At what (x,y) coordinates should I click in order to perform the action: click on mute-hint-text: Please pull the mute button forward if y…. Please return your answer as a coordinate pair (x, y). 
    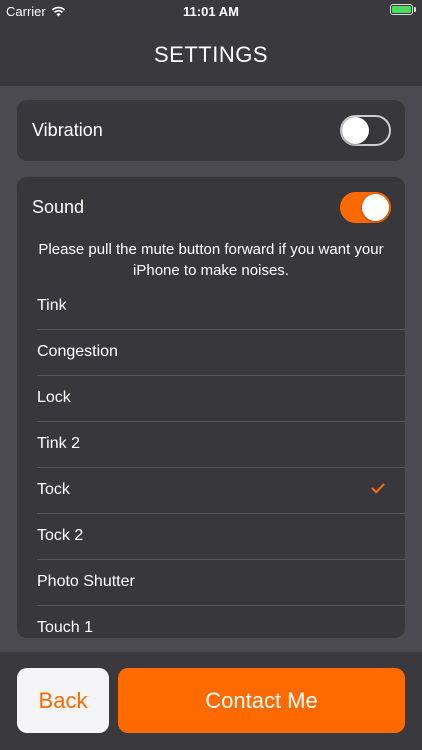
    Looking at the image, I should click on (211, 260).